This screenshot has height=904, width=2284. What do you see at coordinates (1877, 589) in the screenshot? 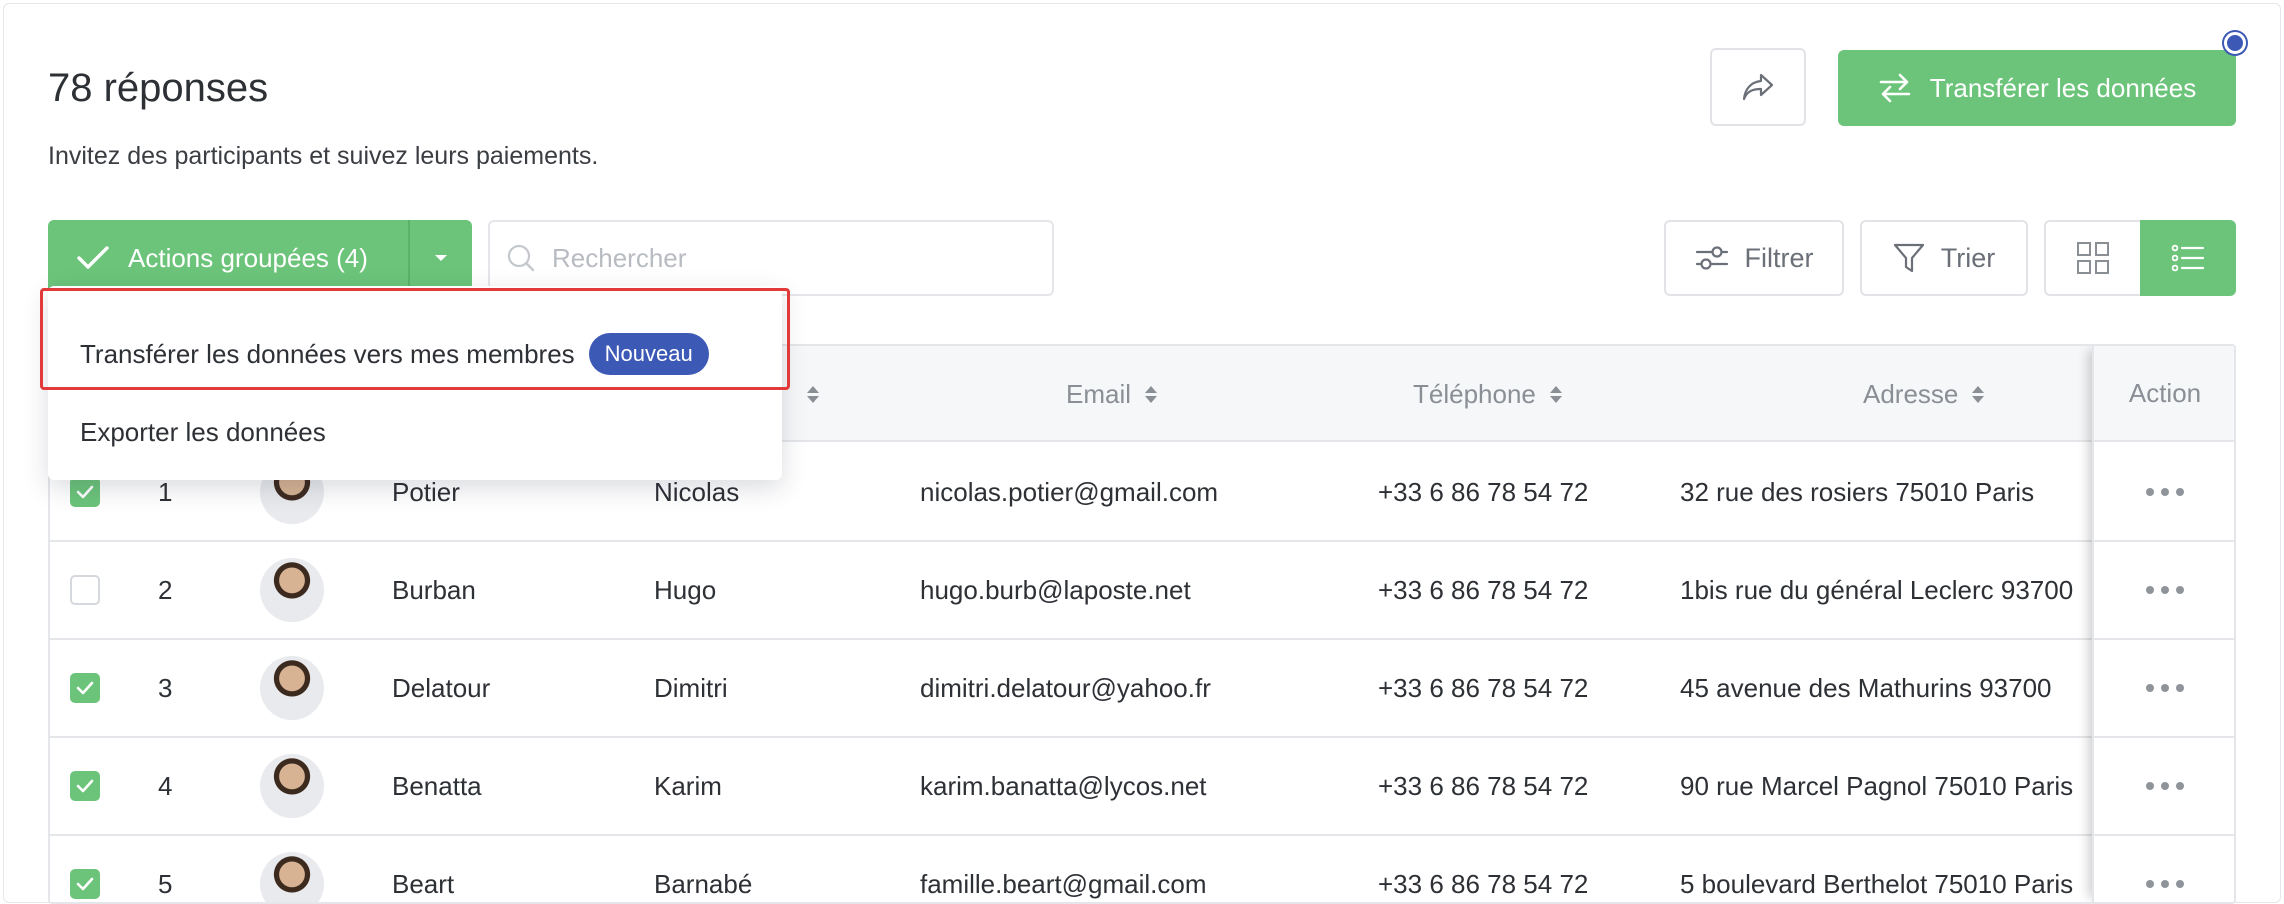
I see `address: 1bis rue du général Leclerc 93700` at bounding box center [1877, 589].